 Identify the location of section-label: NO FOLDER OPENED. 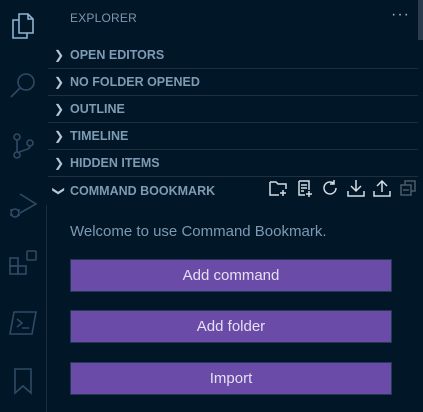
(135, 81).